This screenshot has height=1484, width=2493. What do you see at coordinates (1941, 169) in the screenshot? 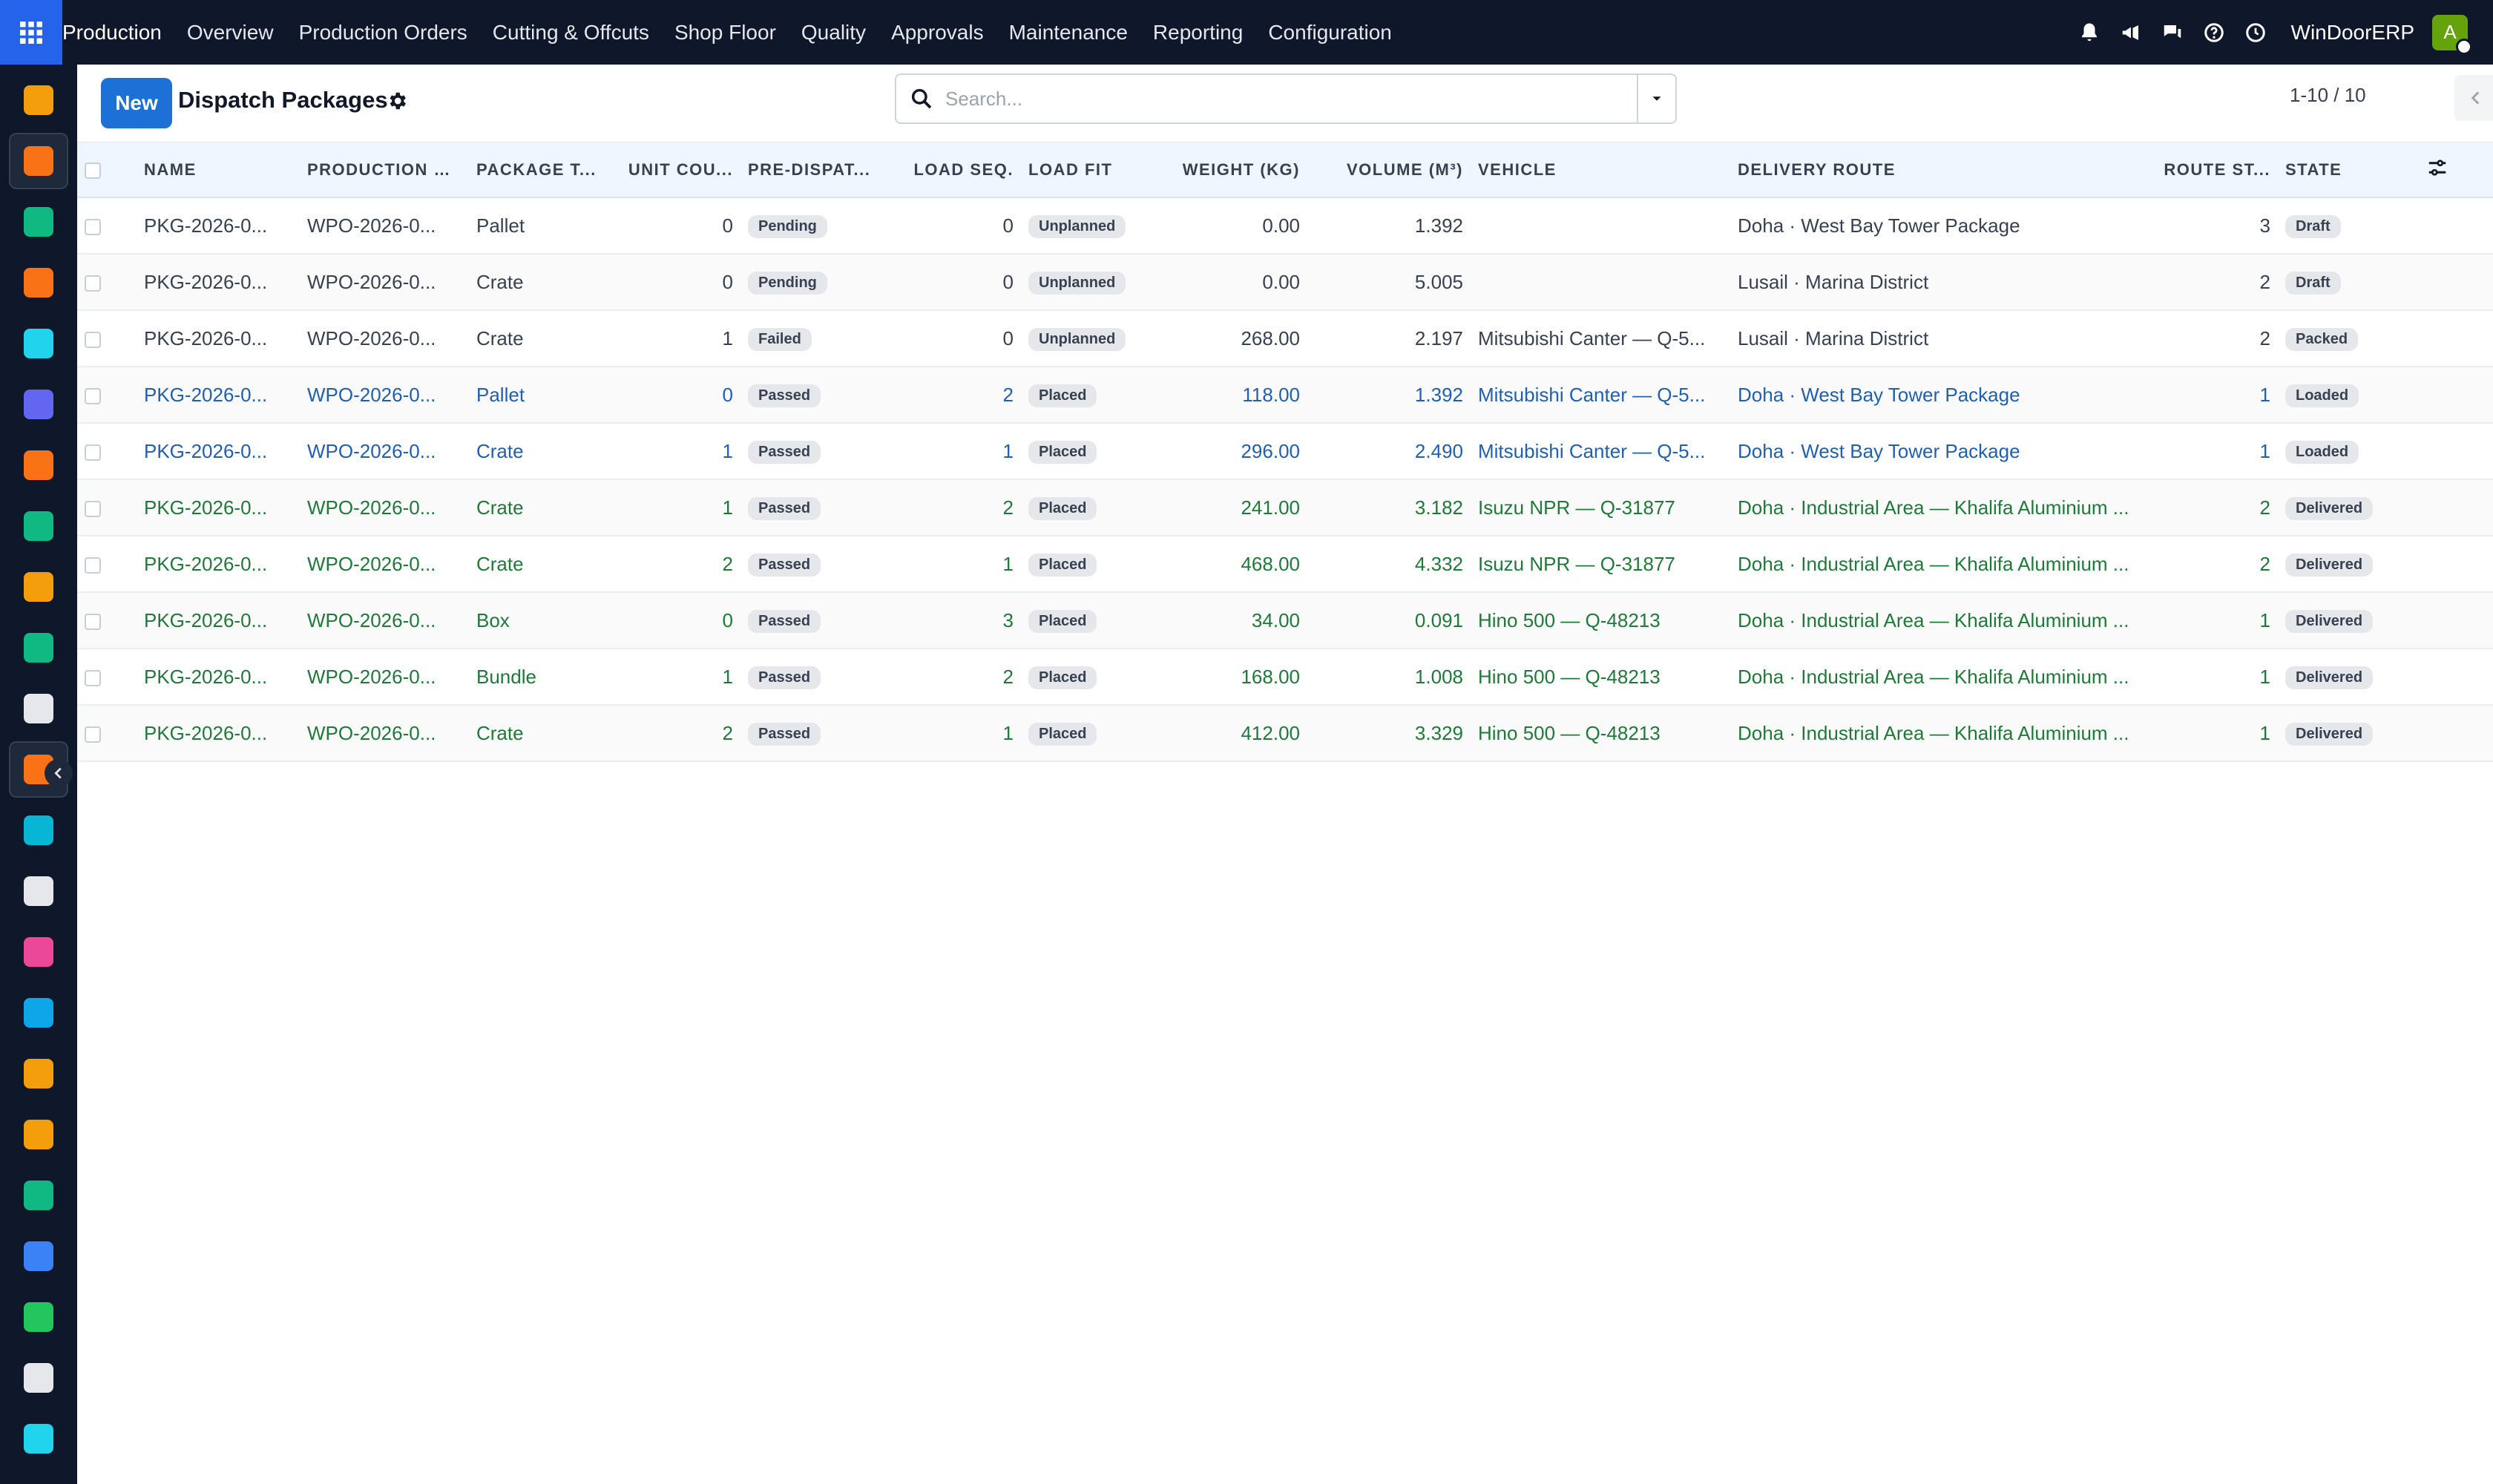
I see `column-header-delivery-route: Delivery Route` at bounding box center [1941, 169].